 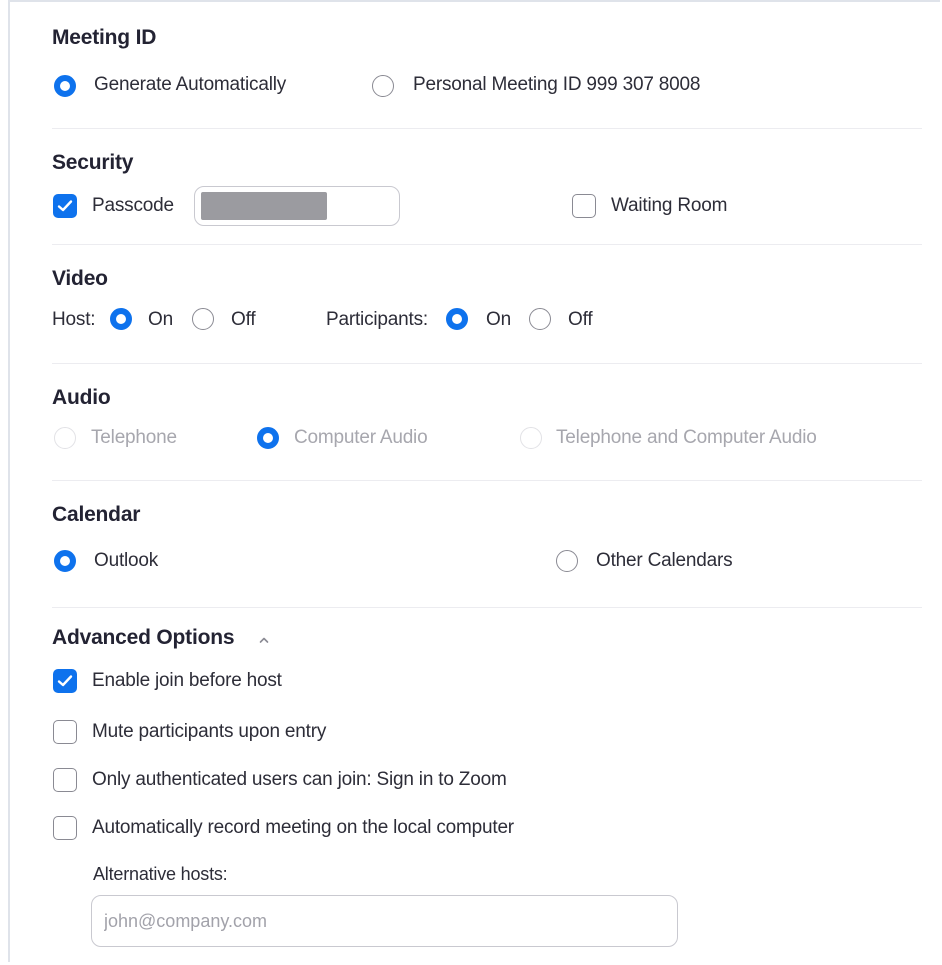 What do you see at coordinates (65, 86) in the screenshot?
I see `generate-automatically-radio` at bounding box center [65, 86].